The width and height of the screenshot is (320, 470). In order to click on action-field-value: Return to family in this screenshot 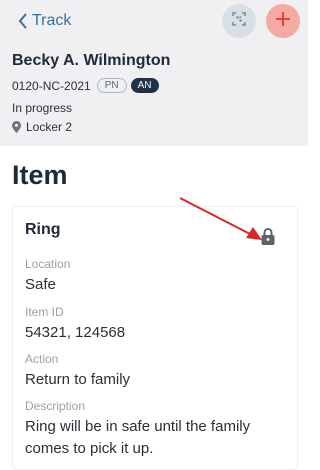, I will do `click(78, 379)`.